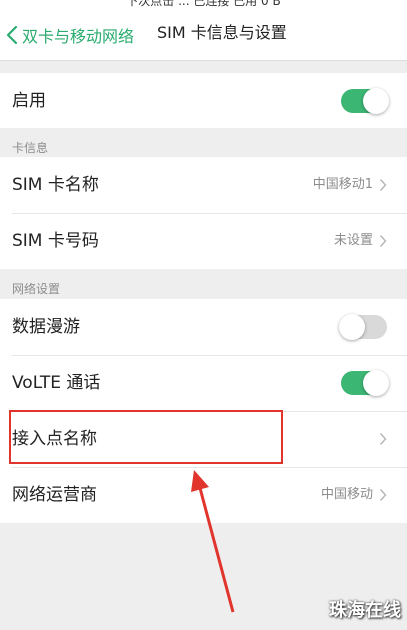  I want to click on annotation-arrow-icon, so click(213, 541).